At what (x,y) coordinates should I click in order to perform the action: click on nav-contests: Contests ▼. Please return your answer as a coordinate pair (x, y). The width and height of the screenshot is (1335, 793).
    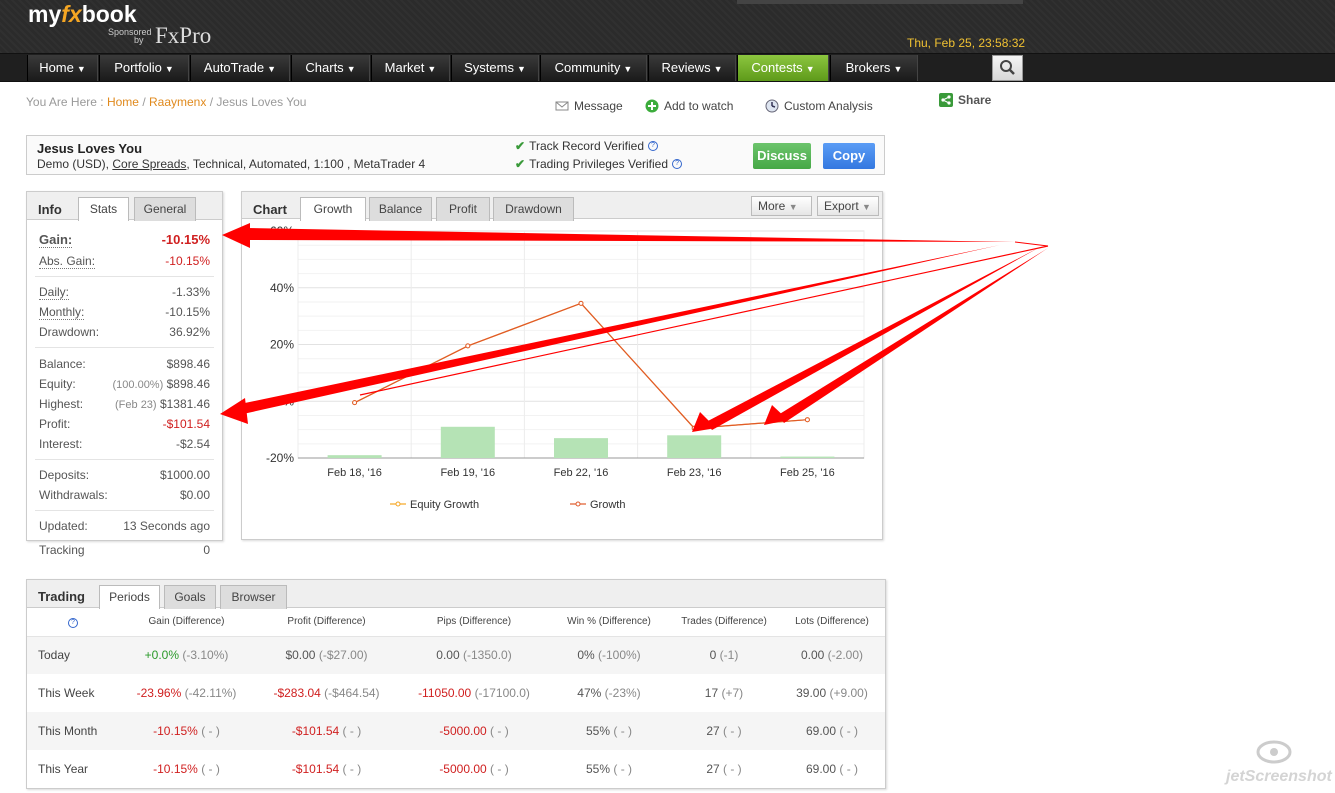
    Looking at the image, I should click on (783, 68).